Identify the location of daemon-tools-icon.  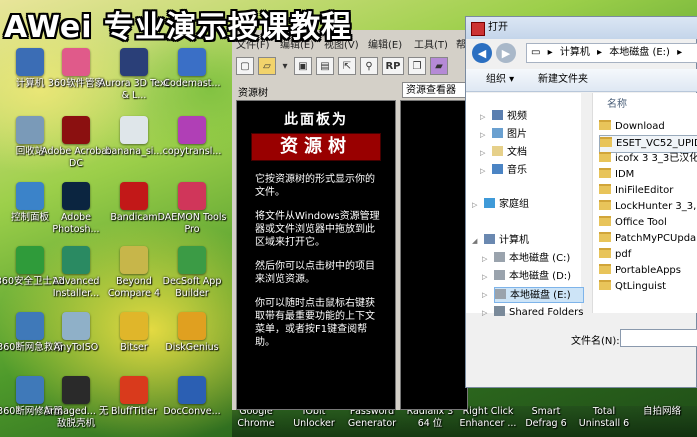
(192, 196).